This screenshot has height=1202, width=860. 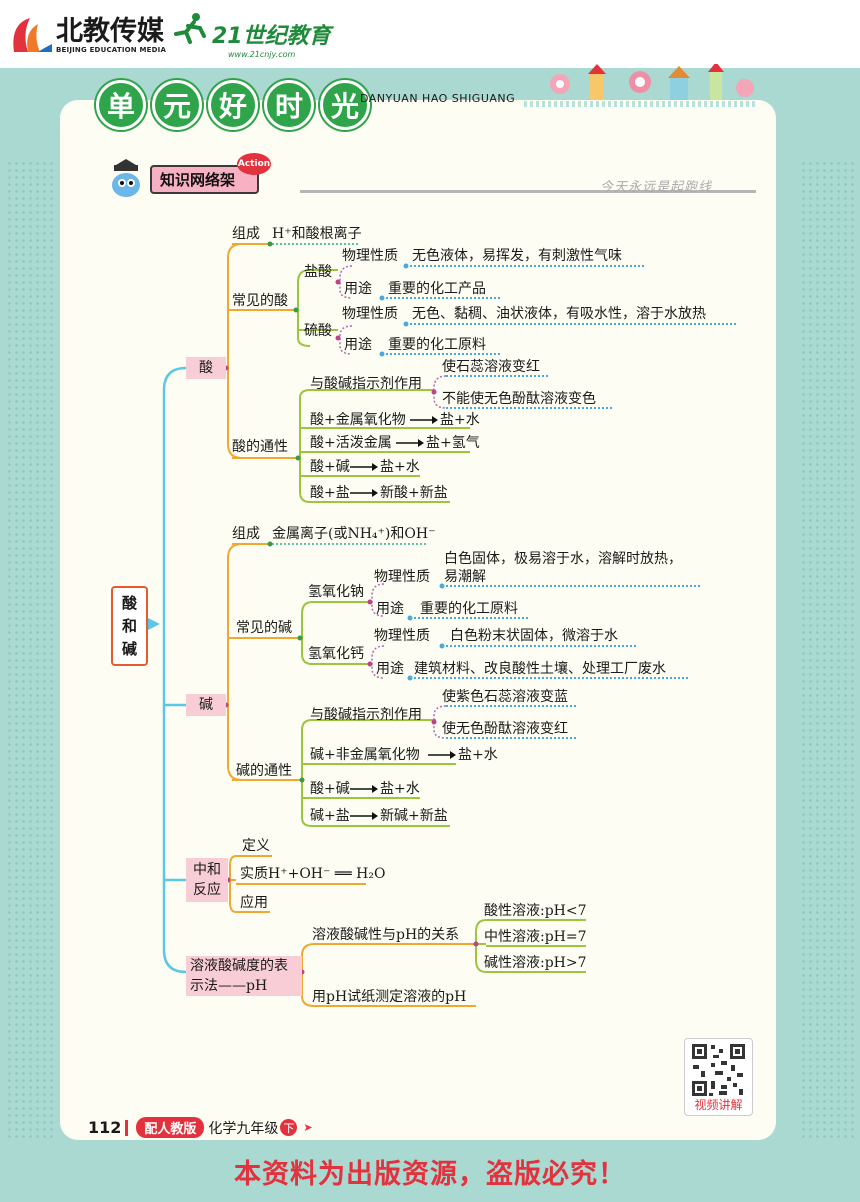 I want to click on hcl-use-label: 用途, so click(x=358, y=289).